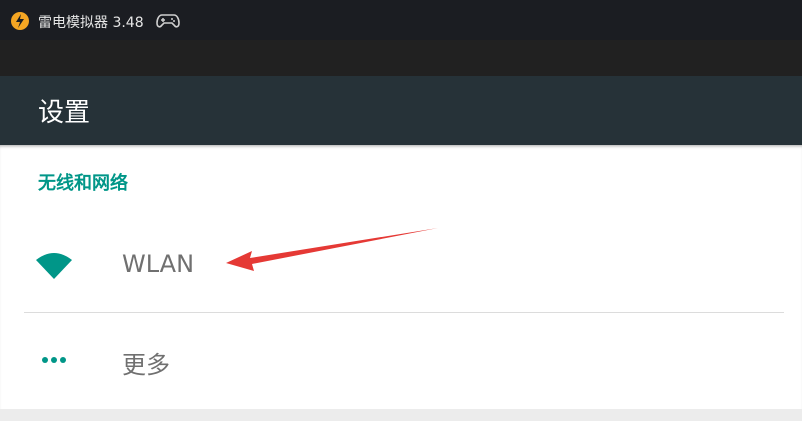  I want to click on page-title: 设置, so click(64, 113).